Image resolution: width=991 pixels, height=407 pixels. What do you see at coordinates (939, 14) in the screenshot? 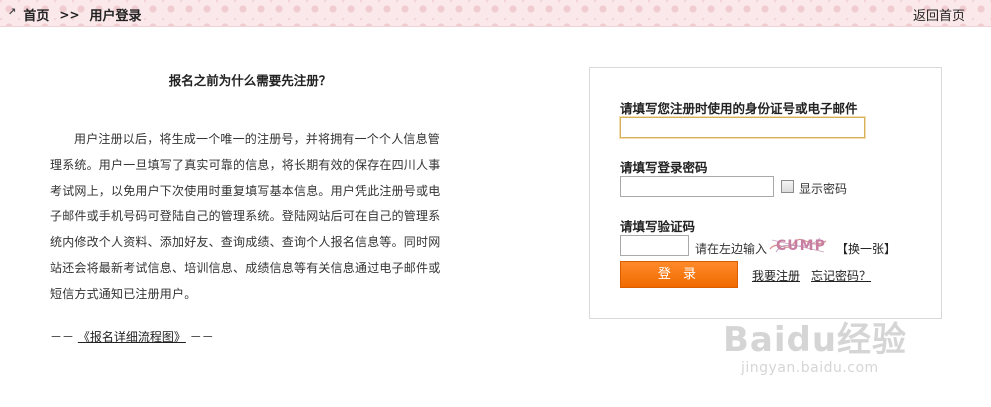
I see `back-home-link: 返回首页` at bounding box center [939, 14].